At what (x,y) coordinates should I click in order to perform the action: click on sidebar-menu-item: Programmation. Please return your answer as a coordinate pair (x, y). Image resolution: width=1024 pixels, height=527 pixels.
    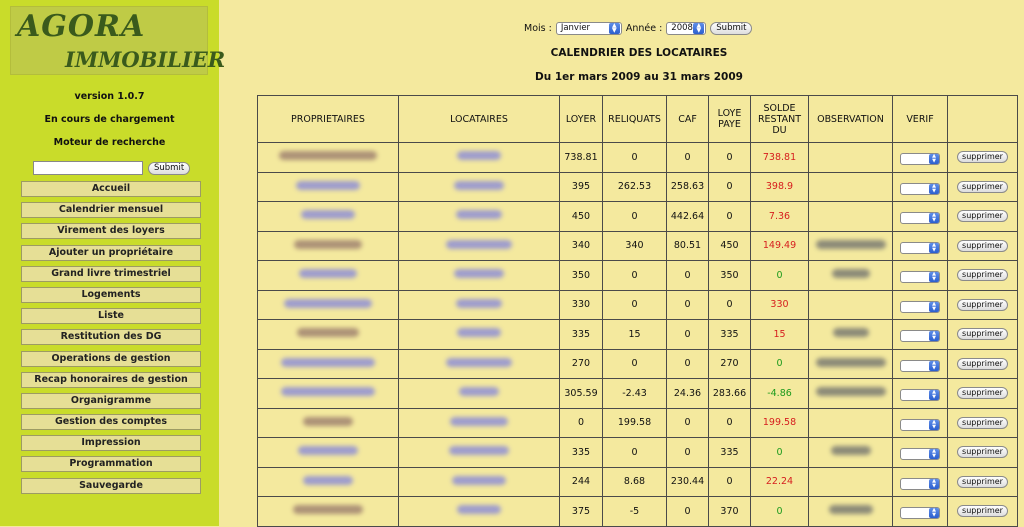
    Looking at the image, I should click on (111, 464).